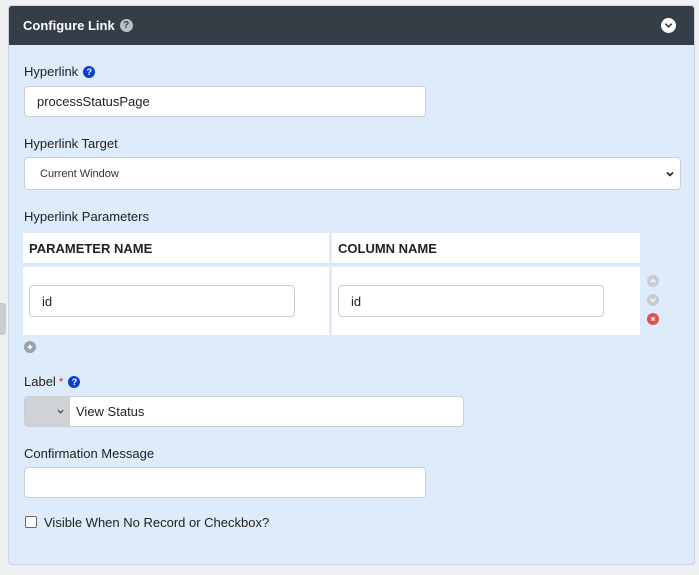 The image size is (699, 575). I want to click on column-header-parameter-name: PARAMETER NAME, so click(176, 249).